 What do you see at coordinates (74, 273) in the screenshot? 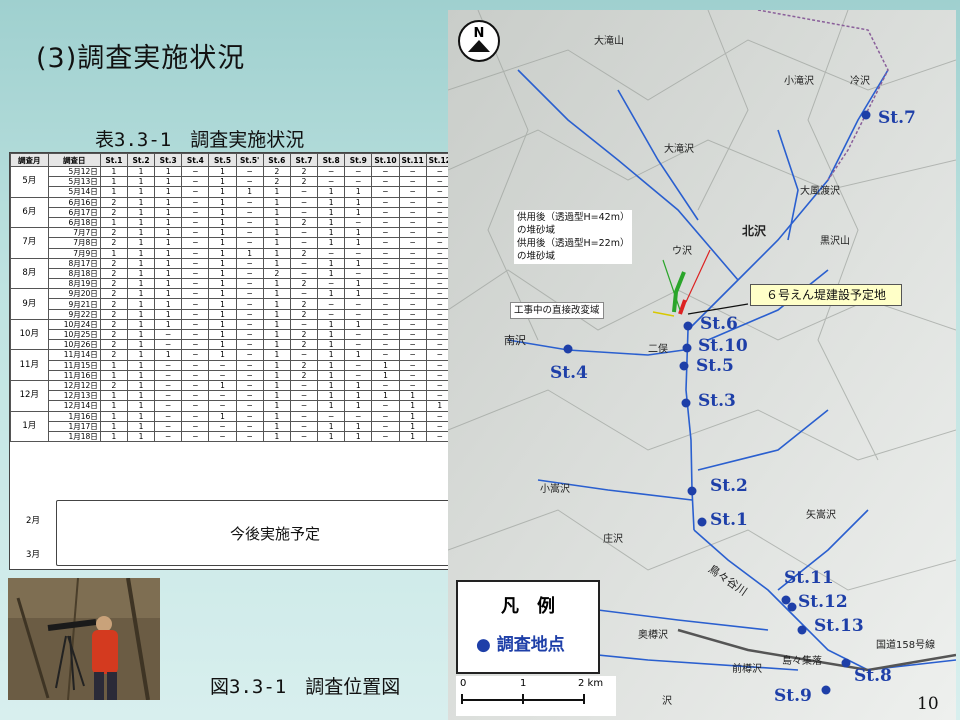
I see `date-cell: 8月18日` at bounding box center [74, 273].